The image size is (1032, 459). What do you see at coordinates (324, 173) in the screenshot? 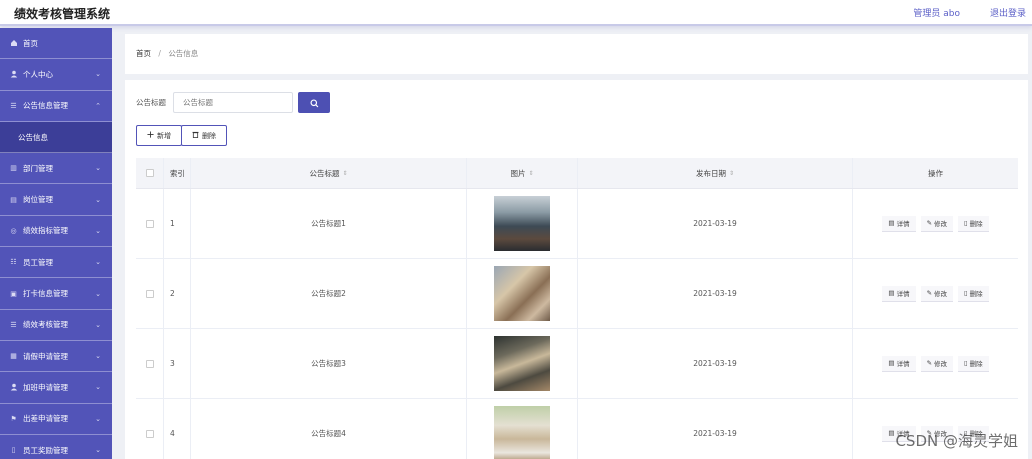
I see `column-label: 公告标题` at bounding box center [324, 173].